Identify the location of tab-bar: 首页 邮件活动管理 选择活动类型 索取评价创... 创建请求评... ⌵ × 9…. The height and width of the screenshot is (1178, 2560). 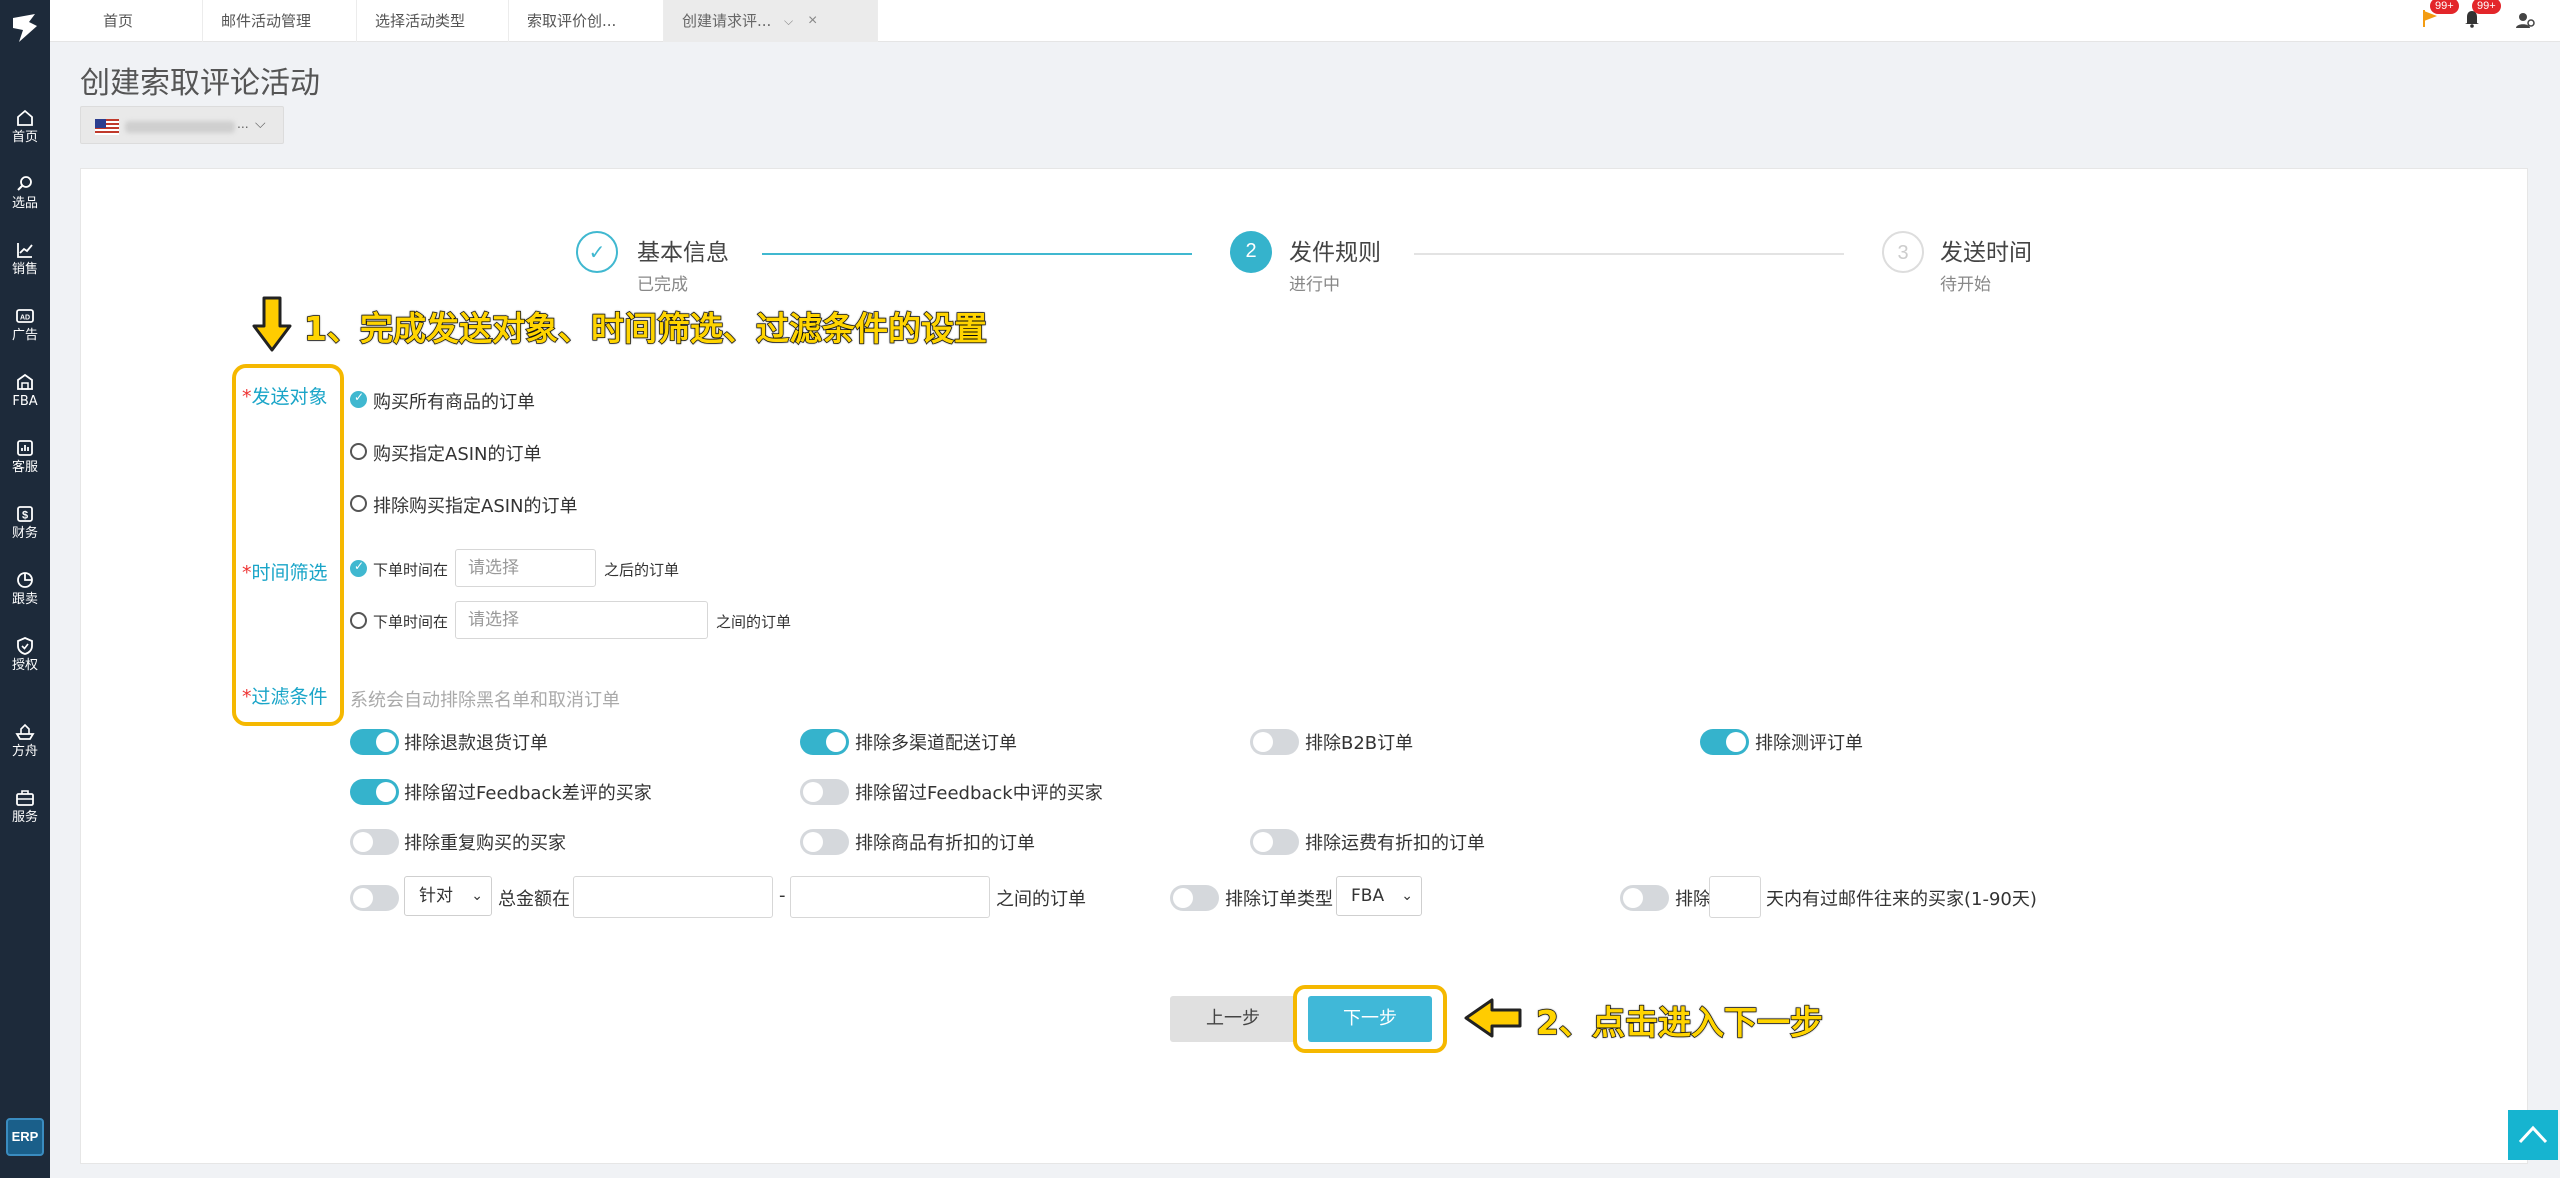
(1305, 21).